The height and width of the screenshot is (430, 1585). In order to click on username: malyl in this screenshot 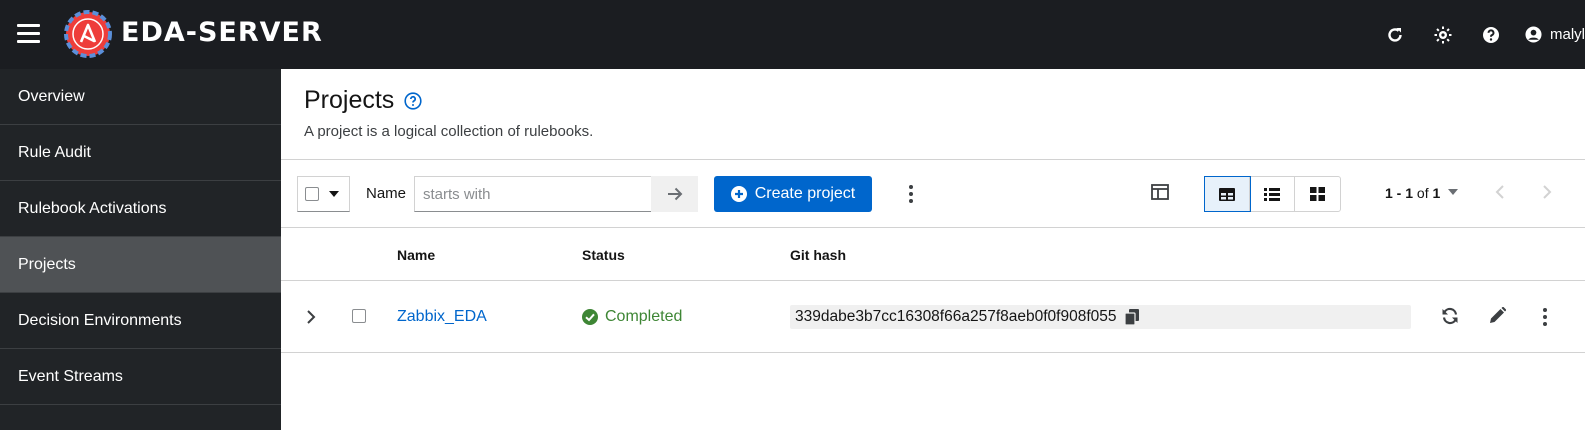, I will do `click(1567, 34)`.